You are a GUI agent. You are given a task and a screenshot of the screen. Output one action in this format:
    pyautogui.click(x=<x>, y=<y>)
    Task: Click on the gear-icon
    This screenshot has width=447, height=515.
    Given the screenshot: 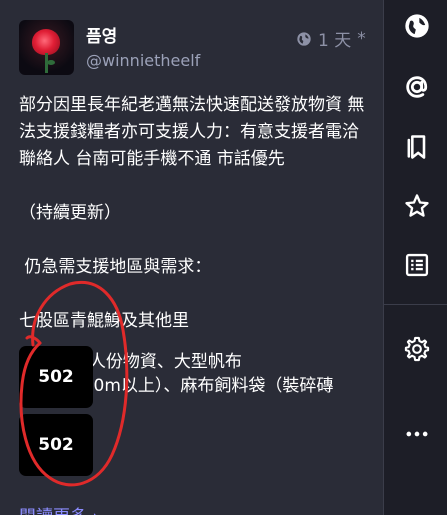 What is the action you would take?
    pyautogui.click(x=417, y=349)
    